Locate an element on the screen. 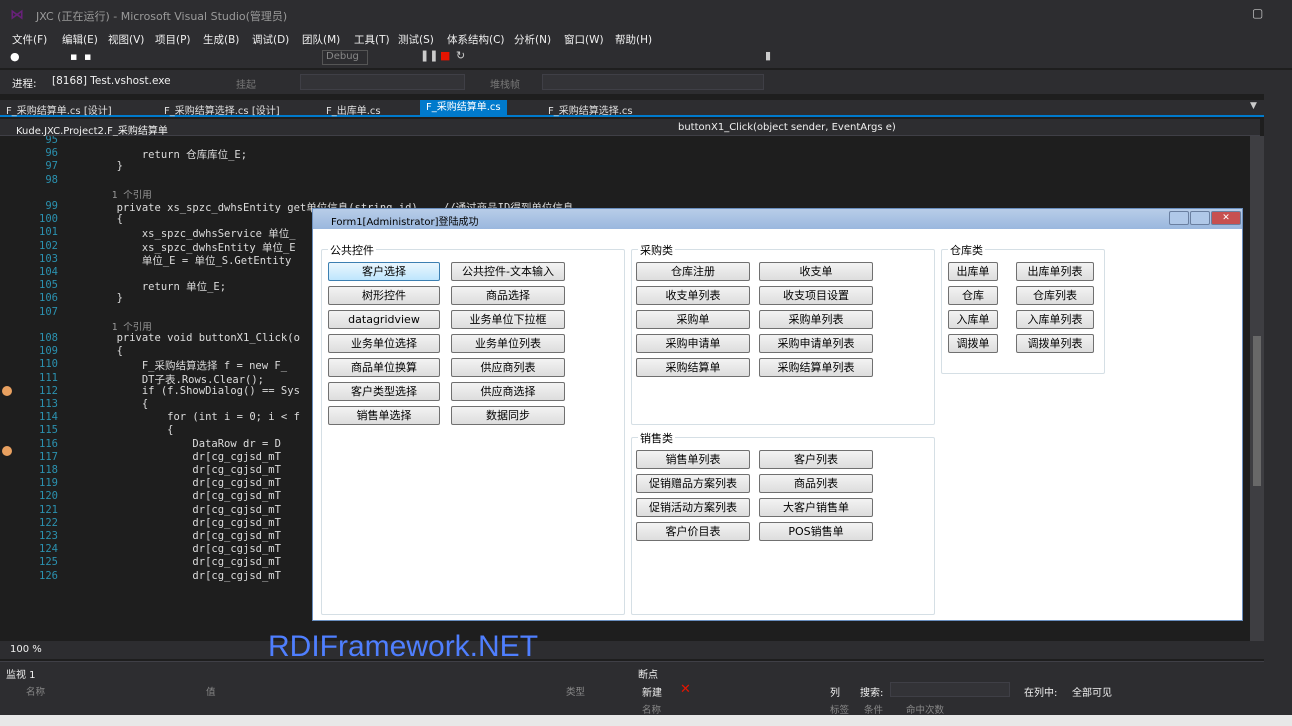 The height and width of the screenshot is (726, 1292). btn-common-5: 业务单位下拉框 is located at coordinates (508, 319).